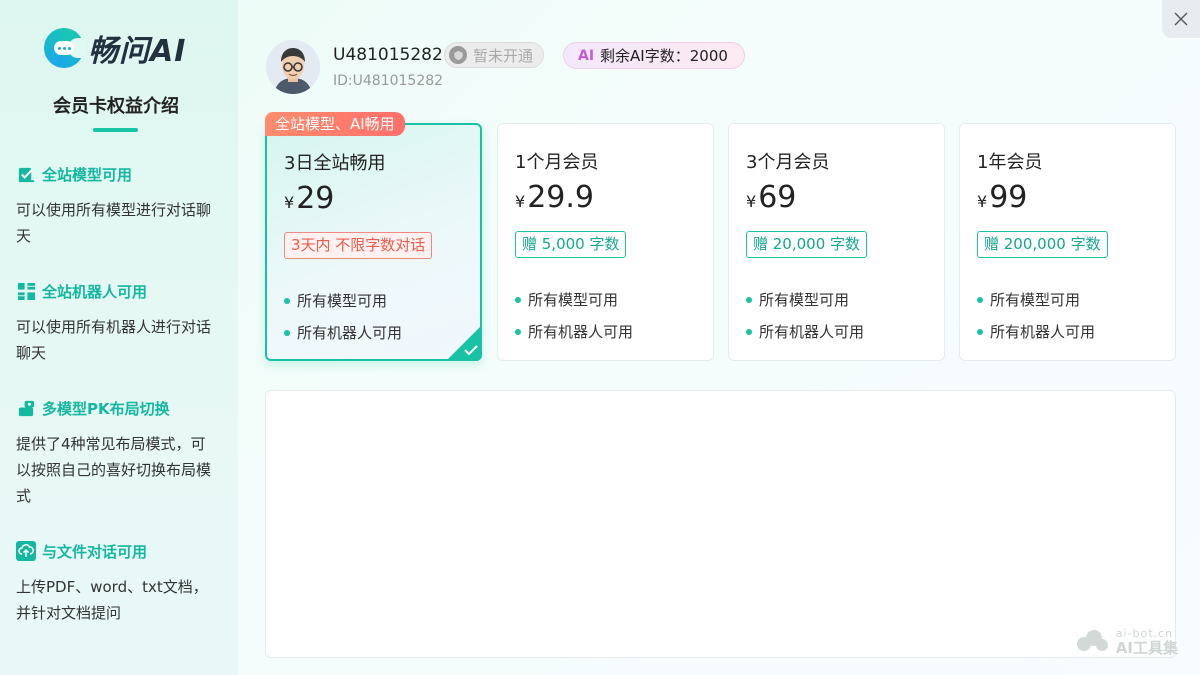 The height and width of the screenshot is (675, 1200). What do you see at coordinates (315, 198) in the screenshot?
I see `price-amount: 29` at bounding box center [315, 198].